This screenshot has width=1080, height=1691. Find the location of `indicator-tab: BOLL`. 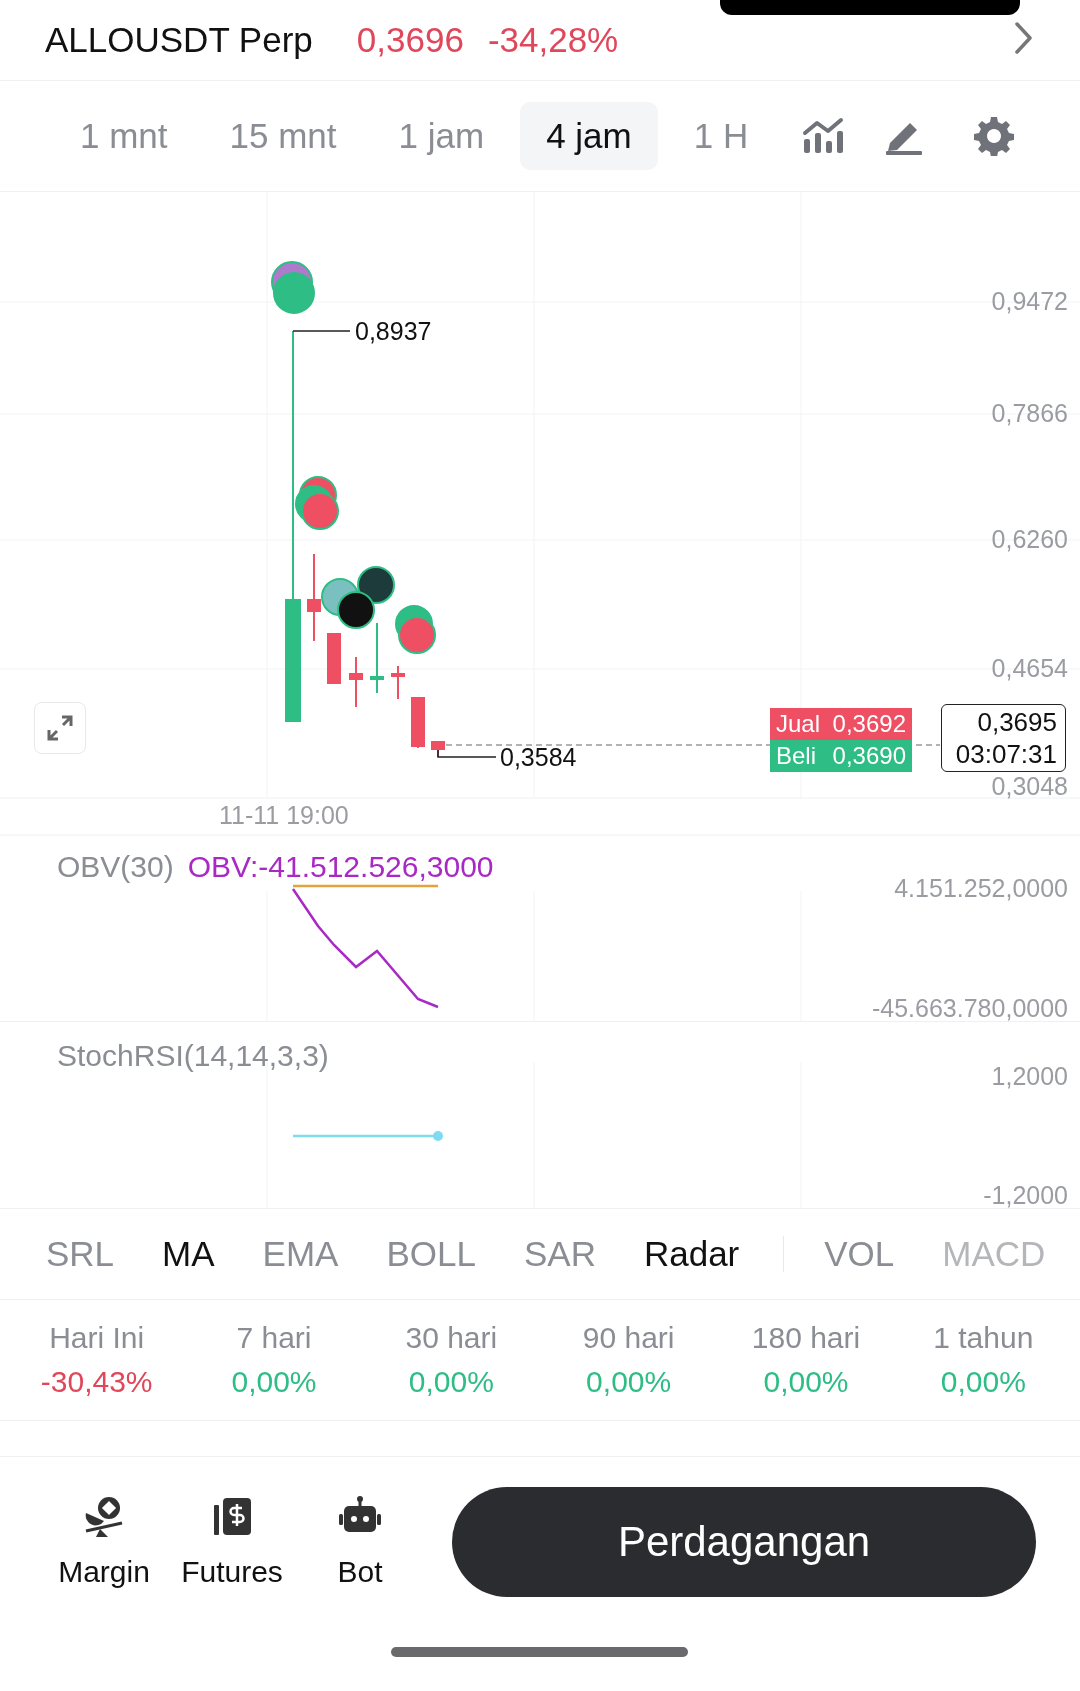

indicator-tab: BOLL is located at coordinates (431, 1254).